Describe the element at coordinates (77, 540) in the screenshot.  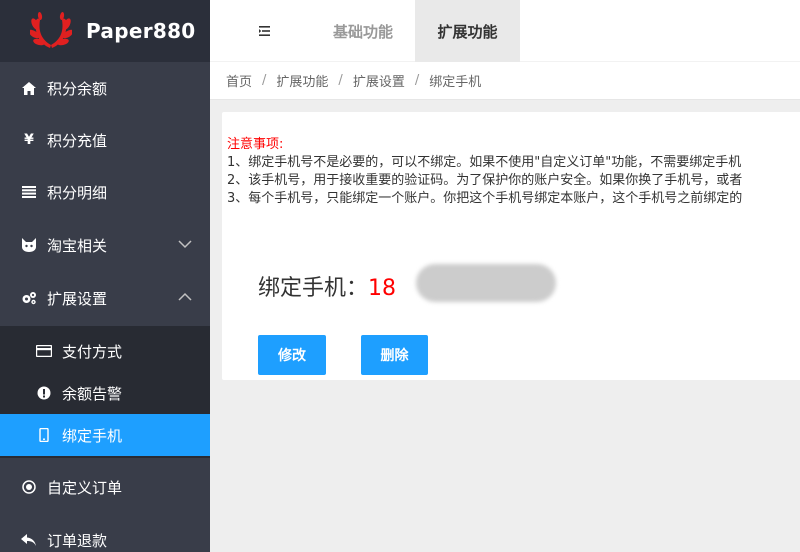
I see `sidebar-item-label: 订单退款` at that location.